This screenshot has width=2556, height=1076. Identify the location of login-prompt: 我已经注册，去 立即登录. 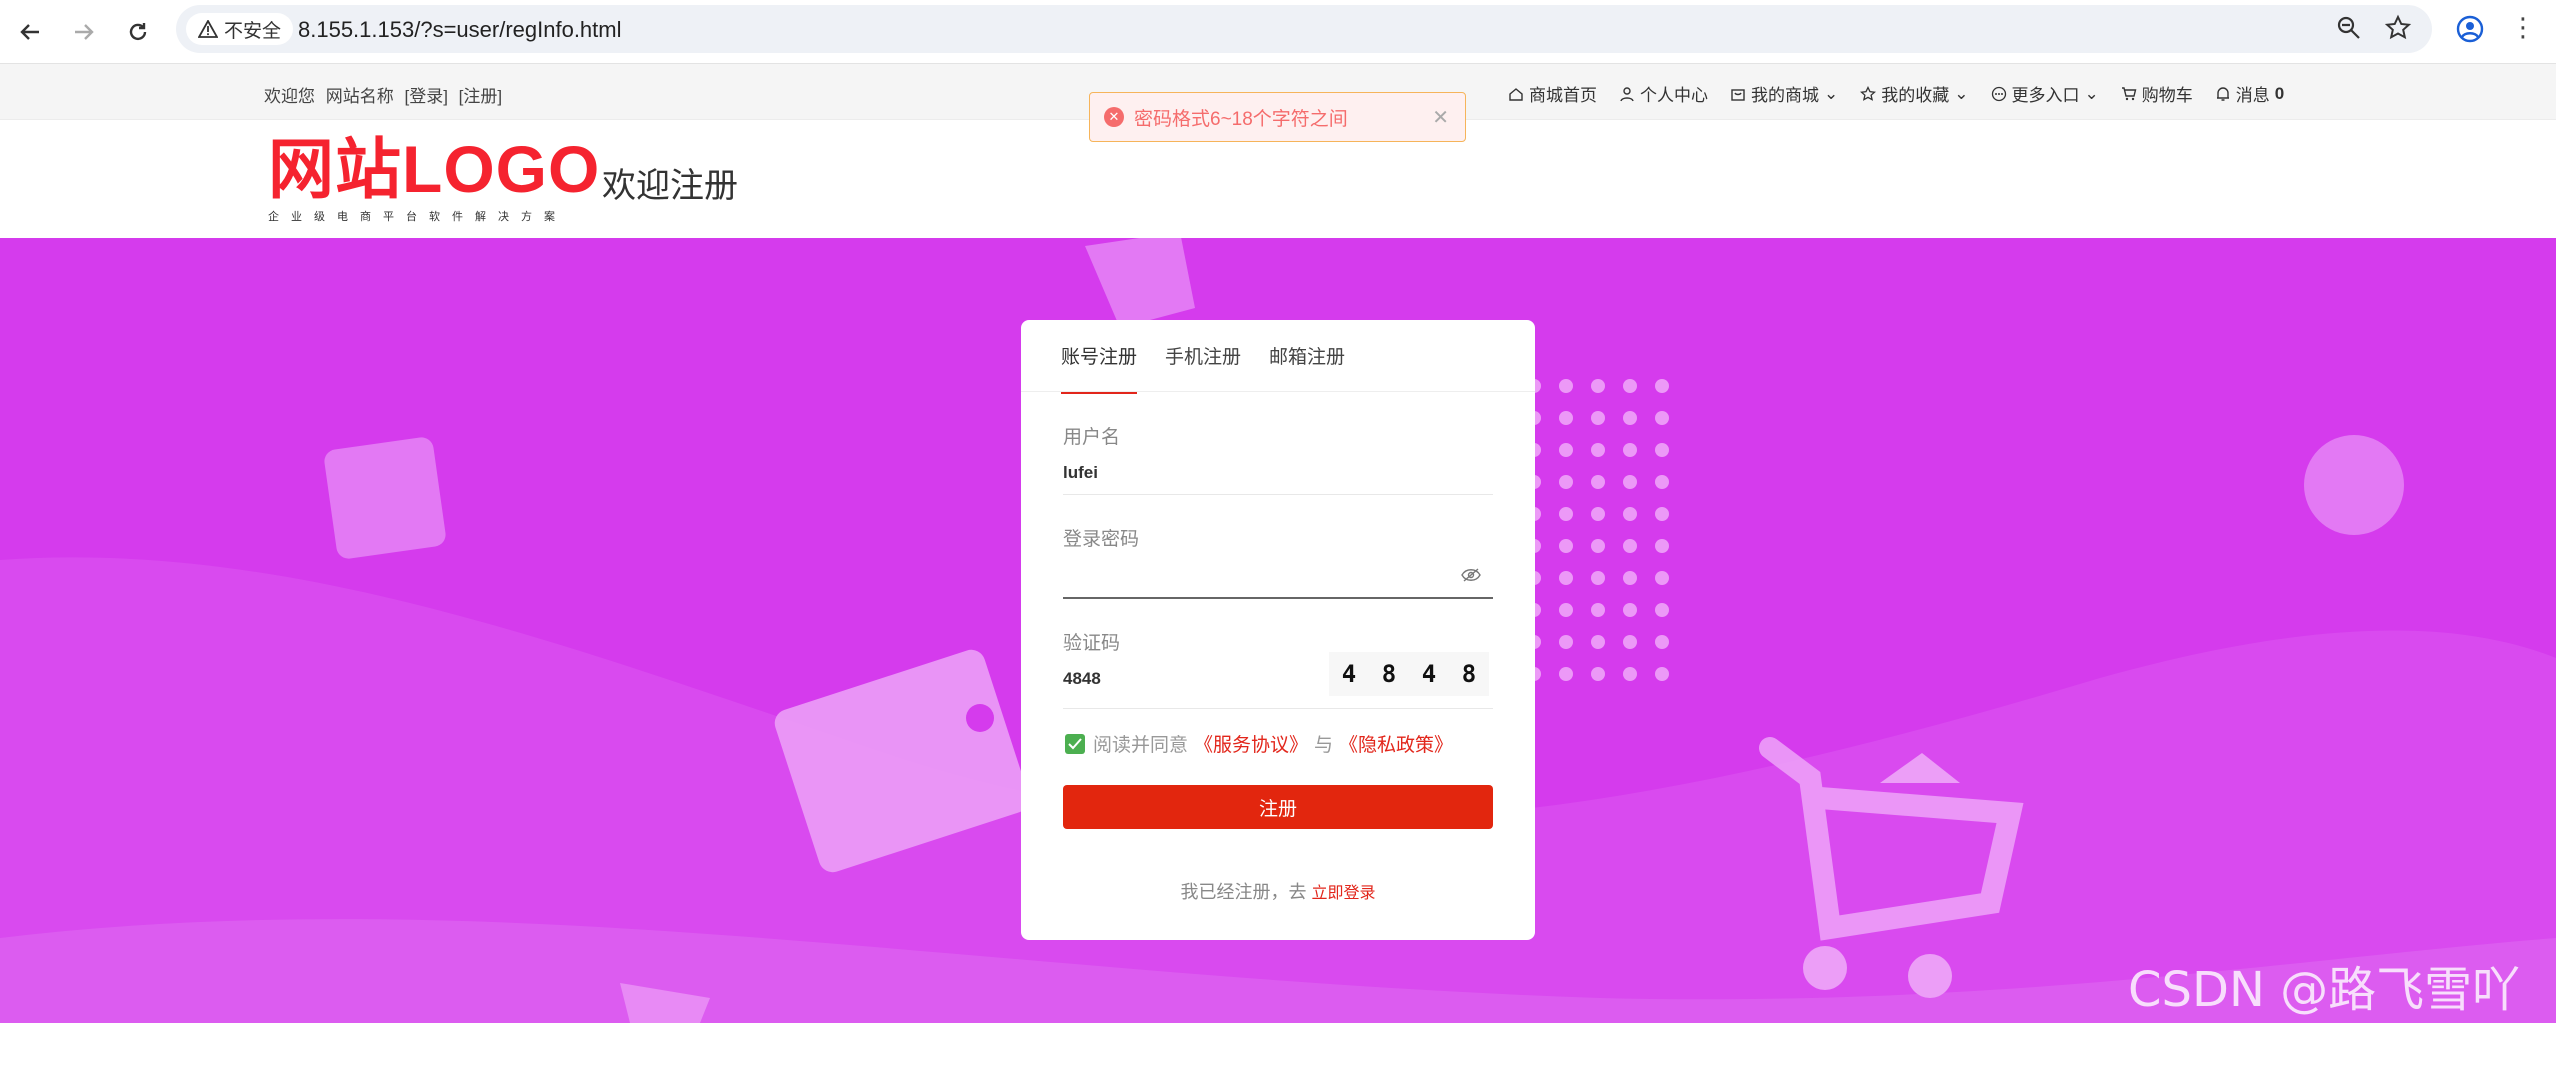
(1278, 891).